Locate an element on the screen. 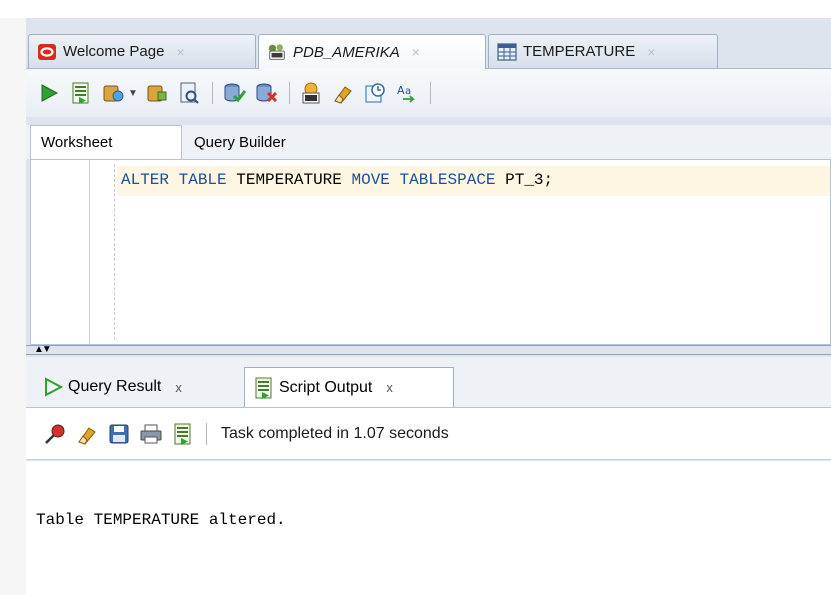  tab-label: PDB_AMERIKA is located at coordinates (346, 52).